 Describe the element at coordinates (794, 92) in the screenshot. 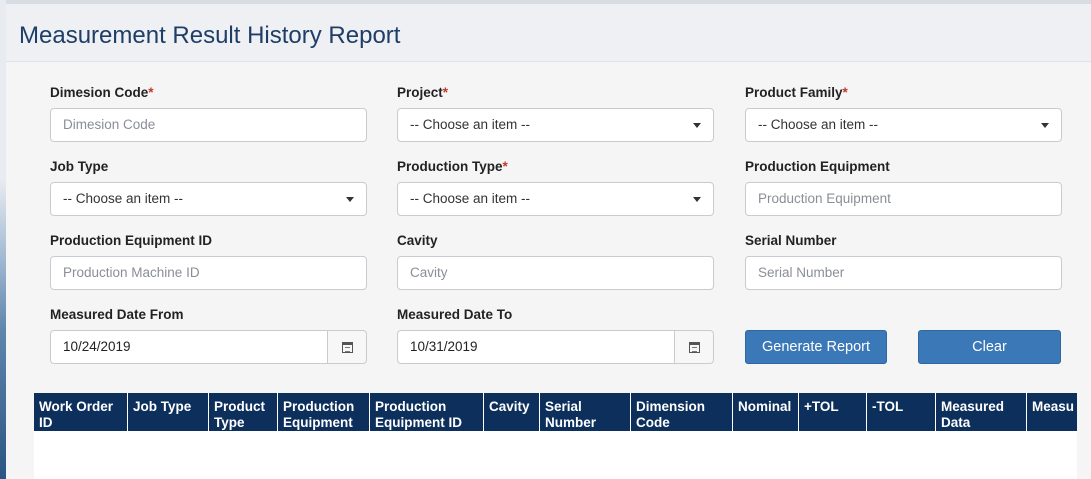

I see `product-family-label-text: Product Family` at that location.